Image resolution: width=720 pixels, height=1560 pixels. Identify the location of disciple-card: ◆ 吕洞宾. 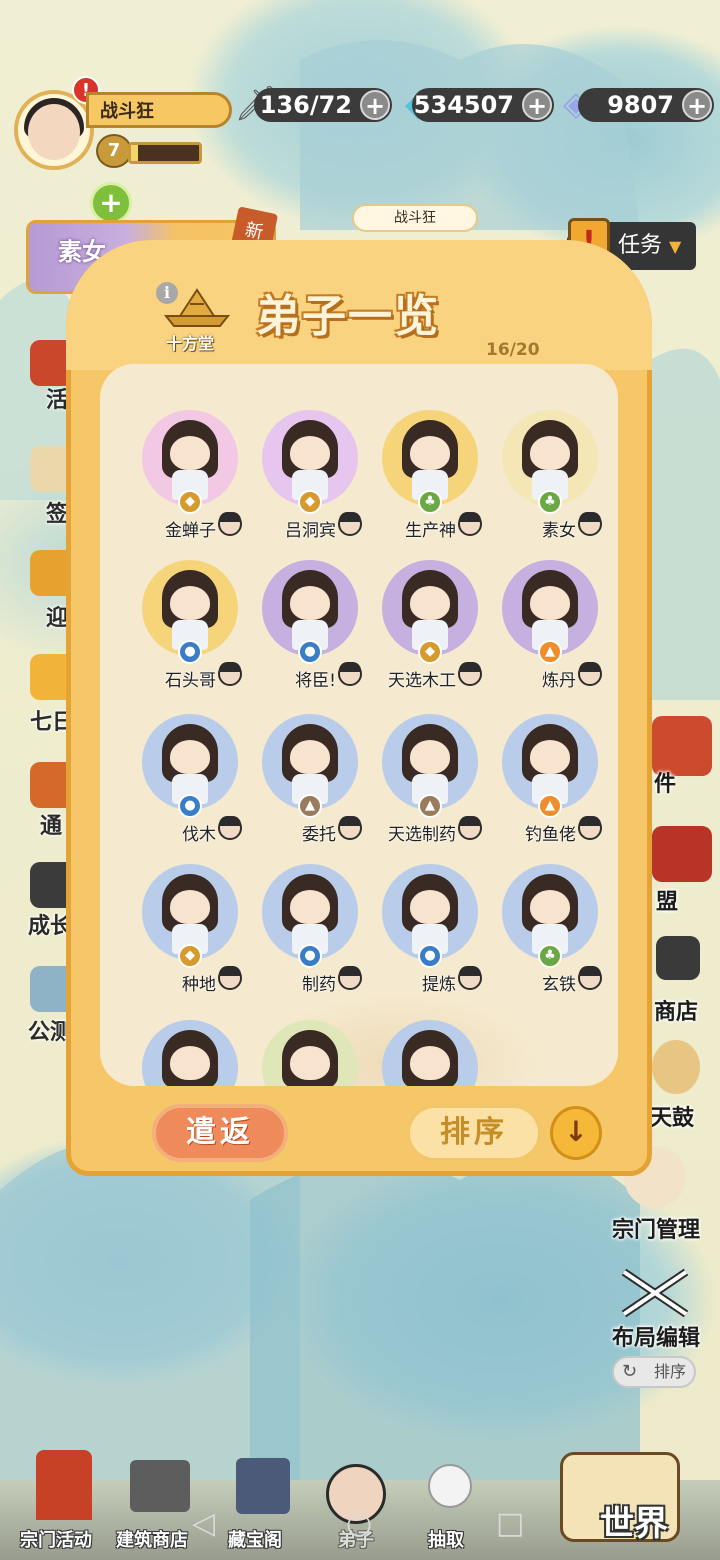
(310, 484).